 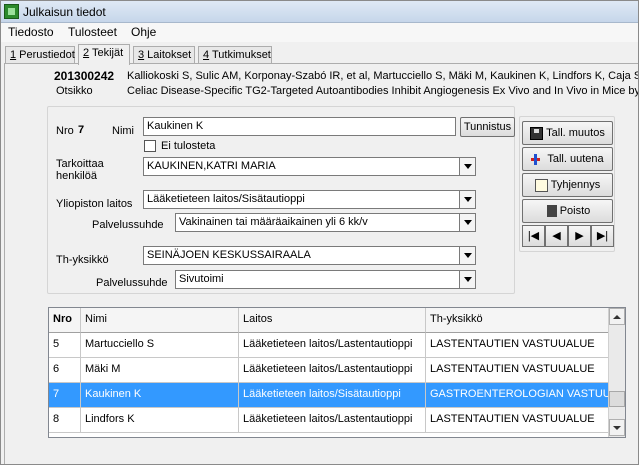 I want to click on clear-button: Tyhjennys, so click(x=567, y=185).